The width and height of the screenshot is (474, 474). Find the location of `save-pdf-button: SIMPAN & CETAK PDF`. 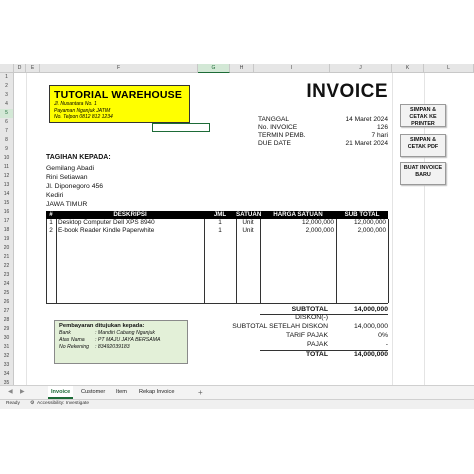

save-pdf-button: SIMPAN & CETAK PDF is located at coordinates (423, 145).